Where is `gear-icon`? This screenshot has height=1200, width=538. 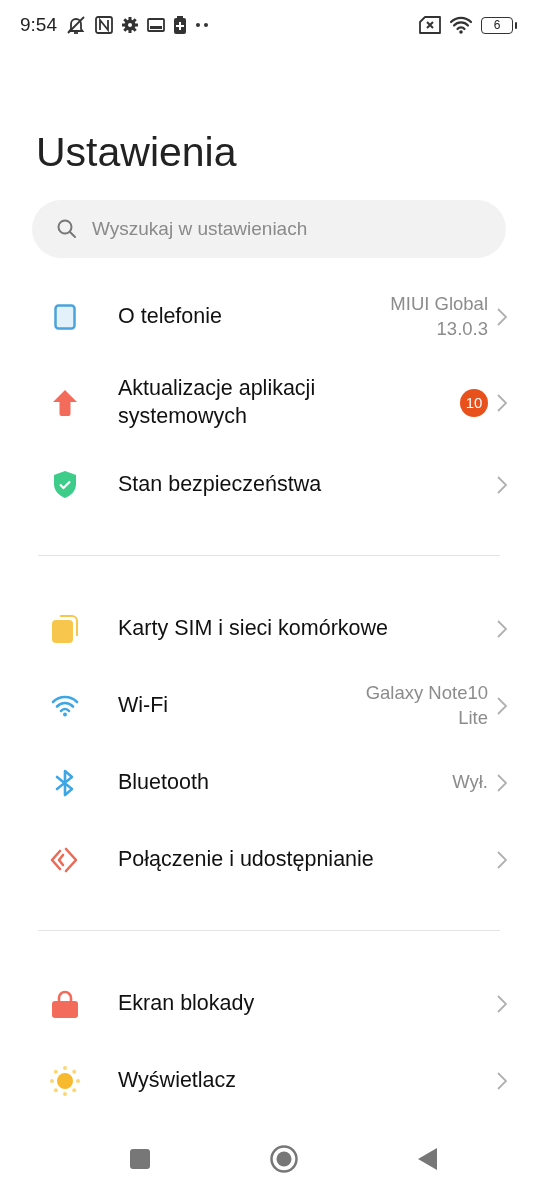
gear-icon is located at coordinates (130, 25).